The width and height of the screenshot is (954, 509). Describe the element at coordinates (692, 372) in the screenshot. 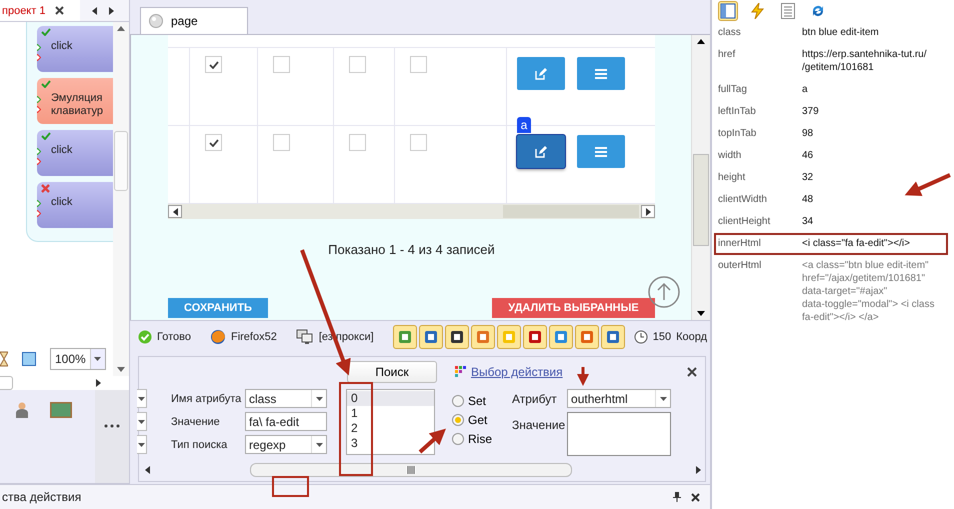

I see `close-button` at that location.